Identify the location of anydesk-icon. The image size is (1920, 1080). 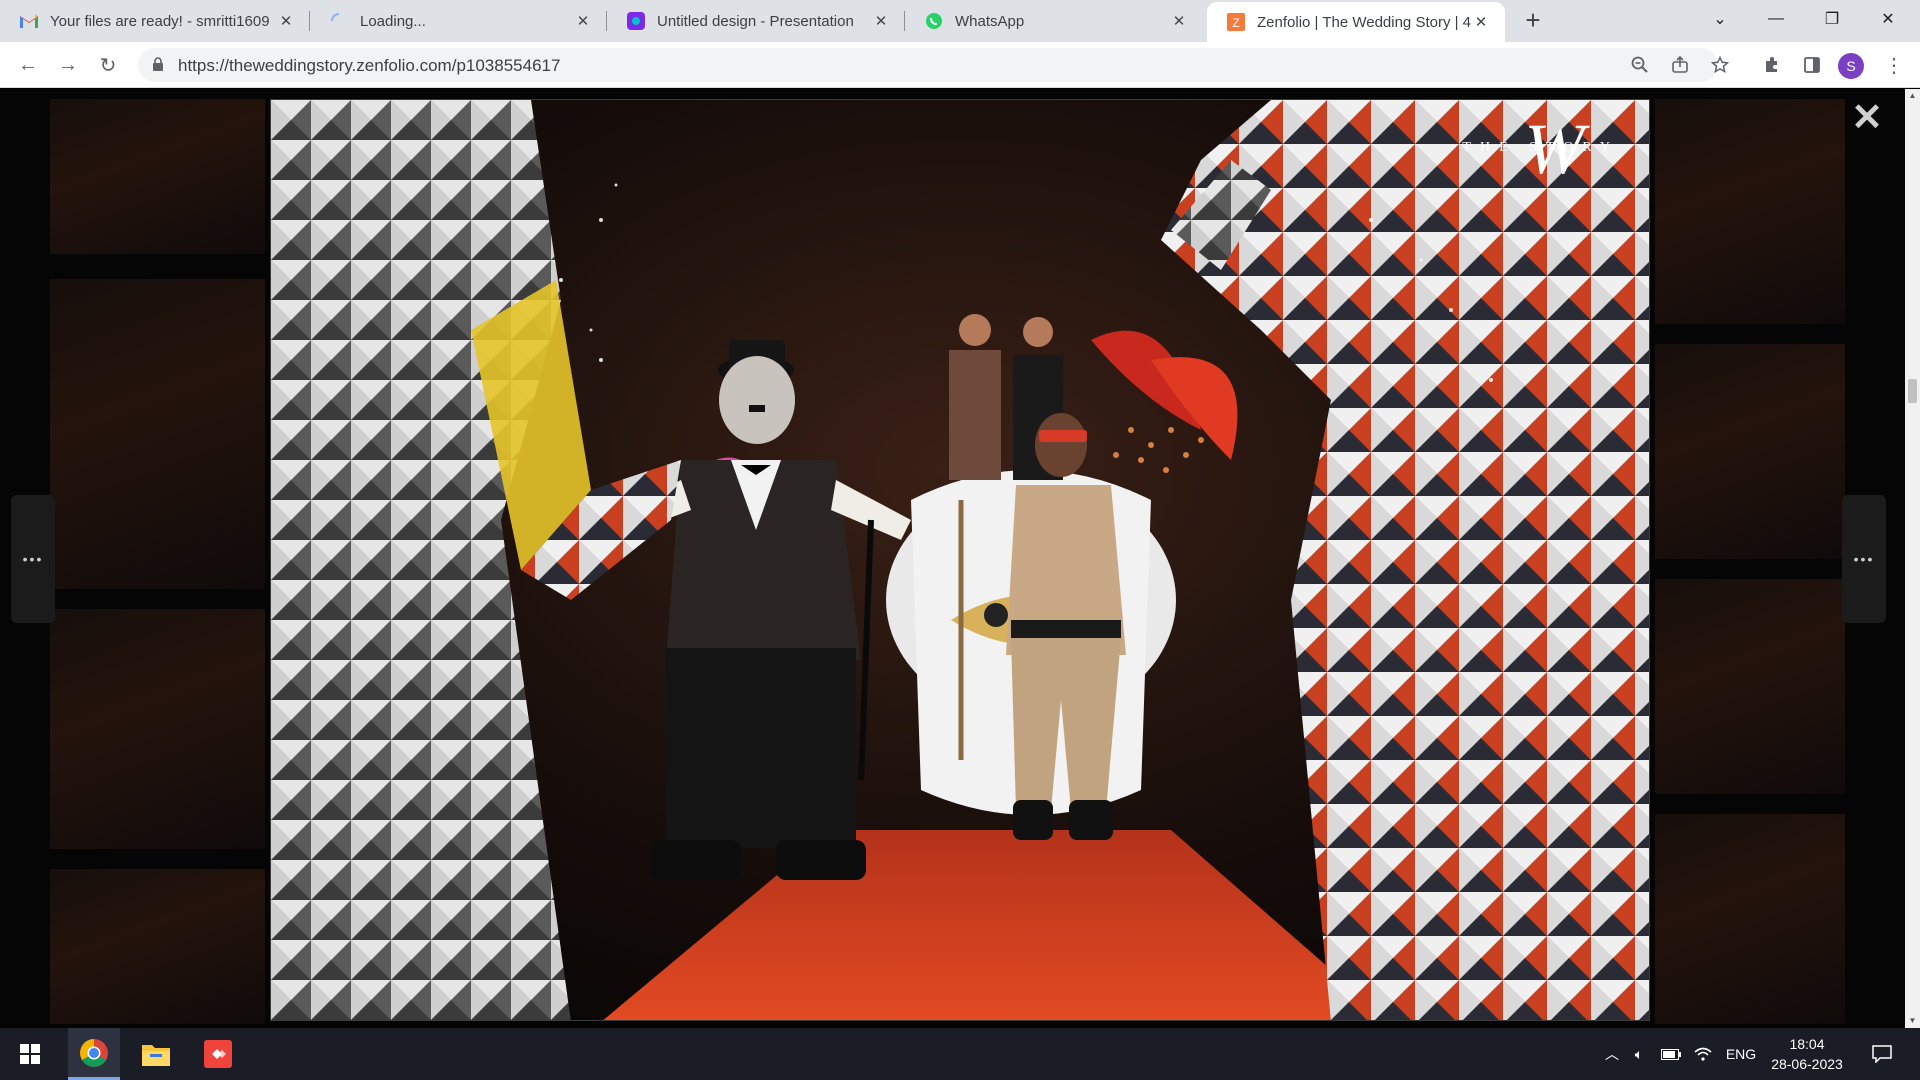
(218, 1054).